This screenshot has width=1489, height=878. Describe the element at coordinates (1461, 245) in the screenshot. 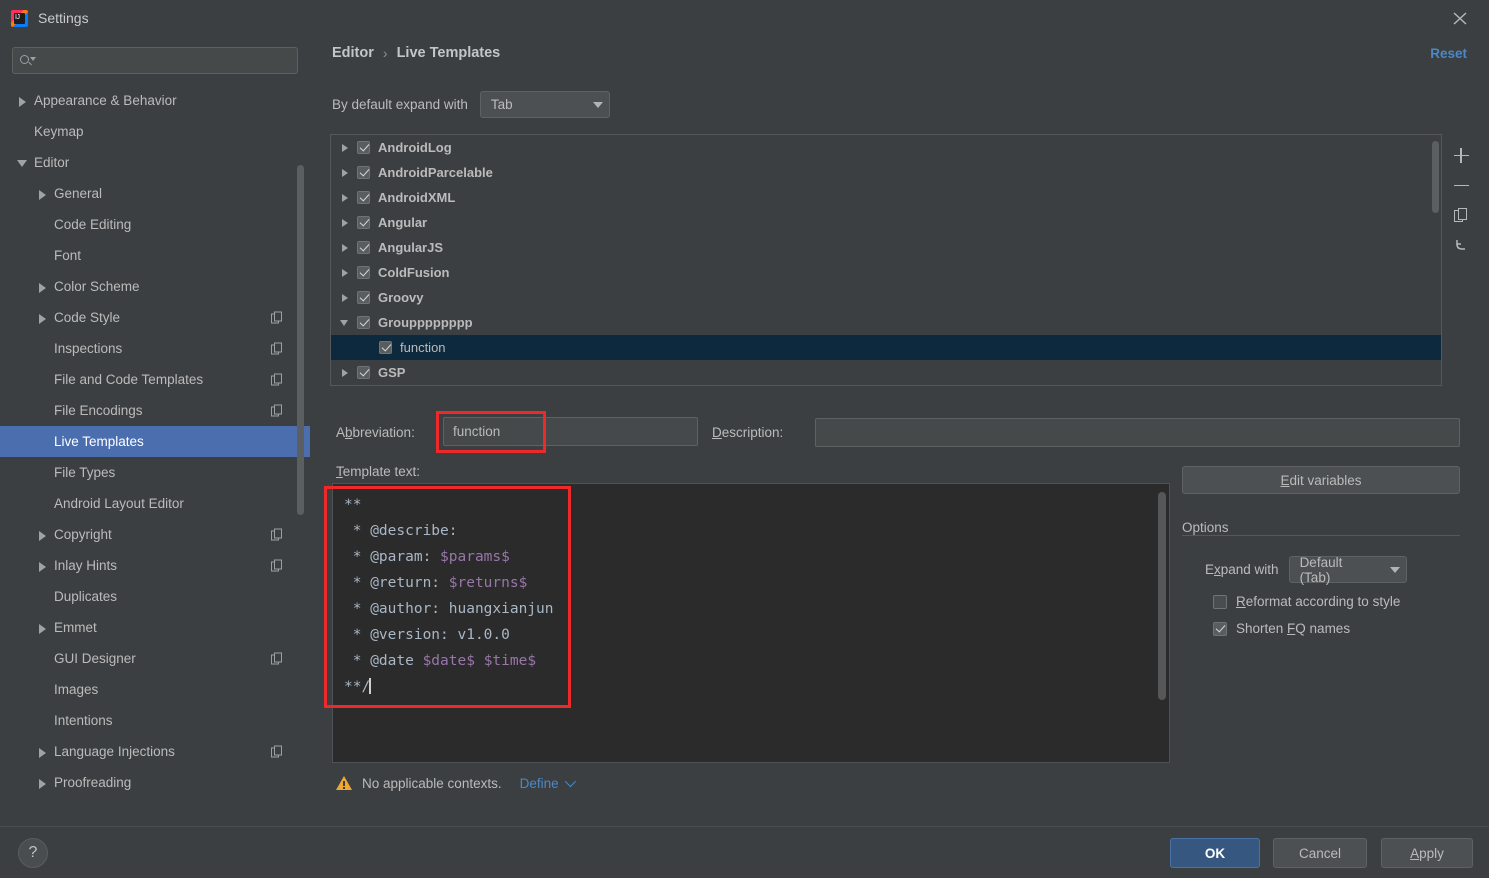

I see `revert-template-button` at that location.